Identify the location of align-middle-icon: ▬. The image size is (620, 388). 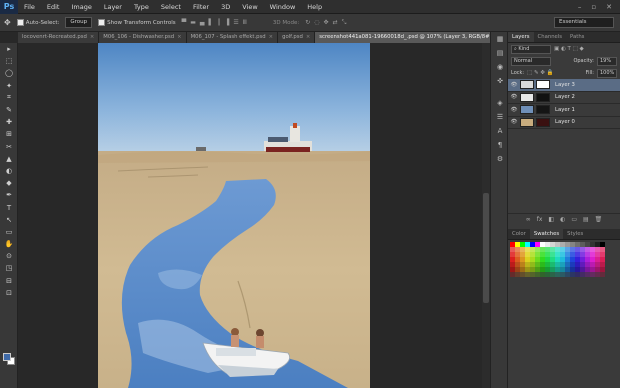
(193, 22).